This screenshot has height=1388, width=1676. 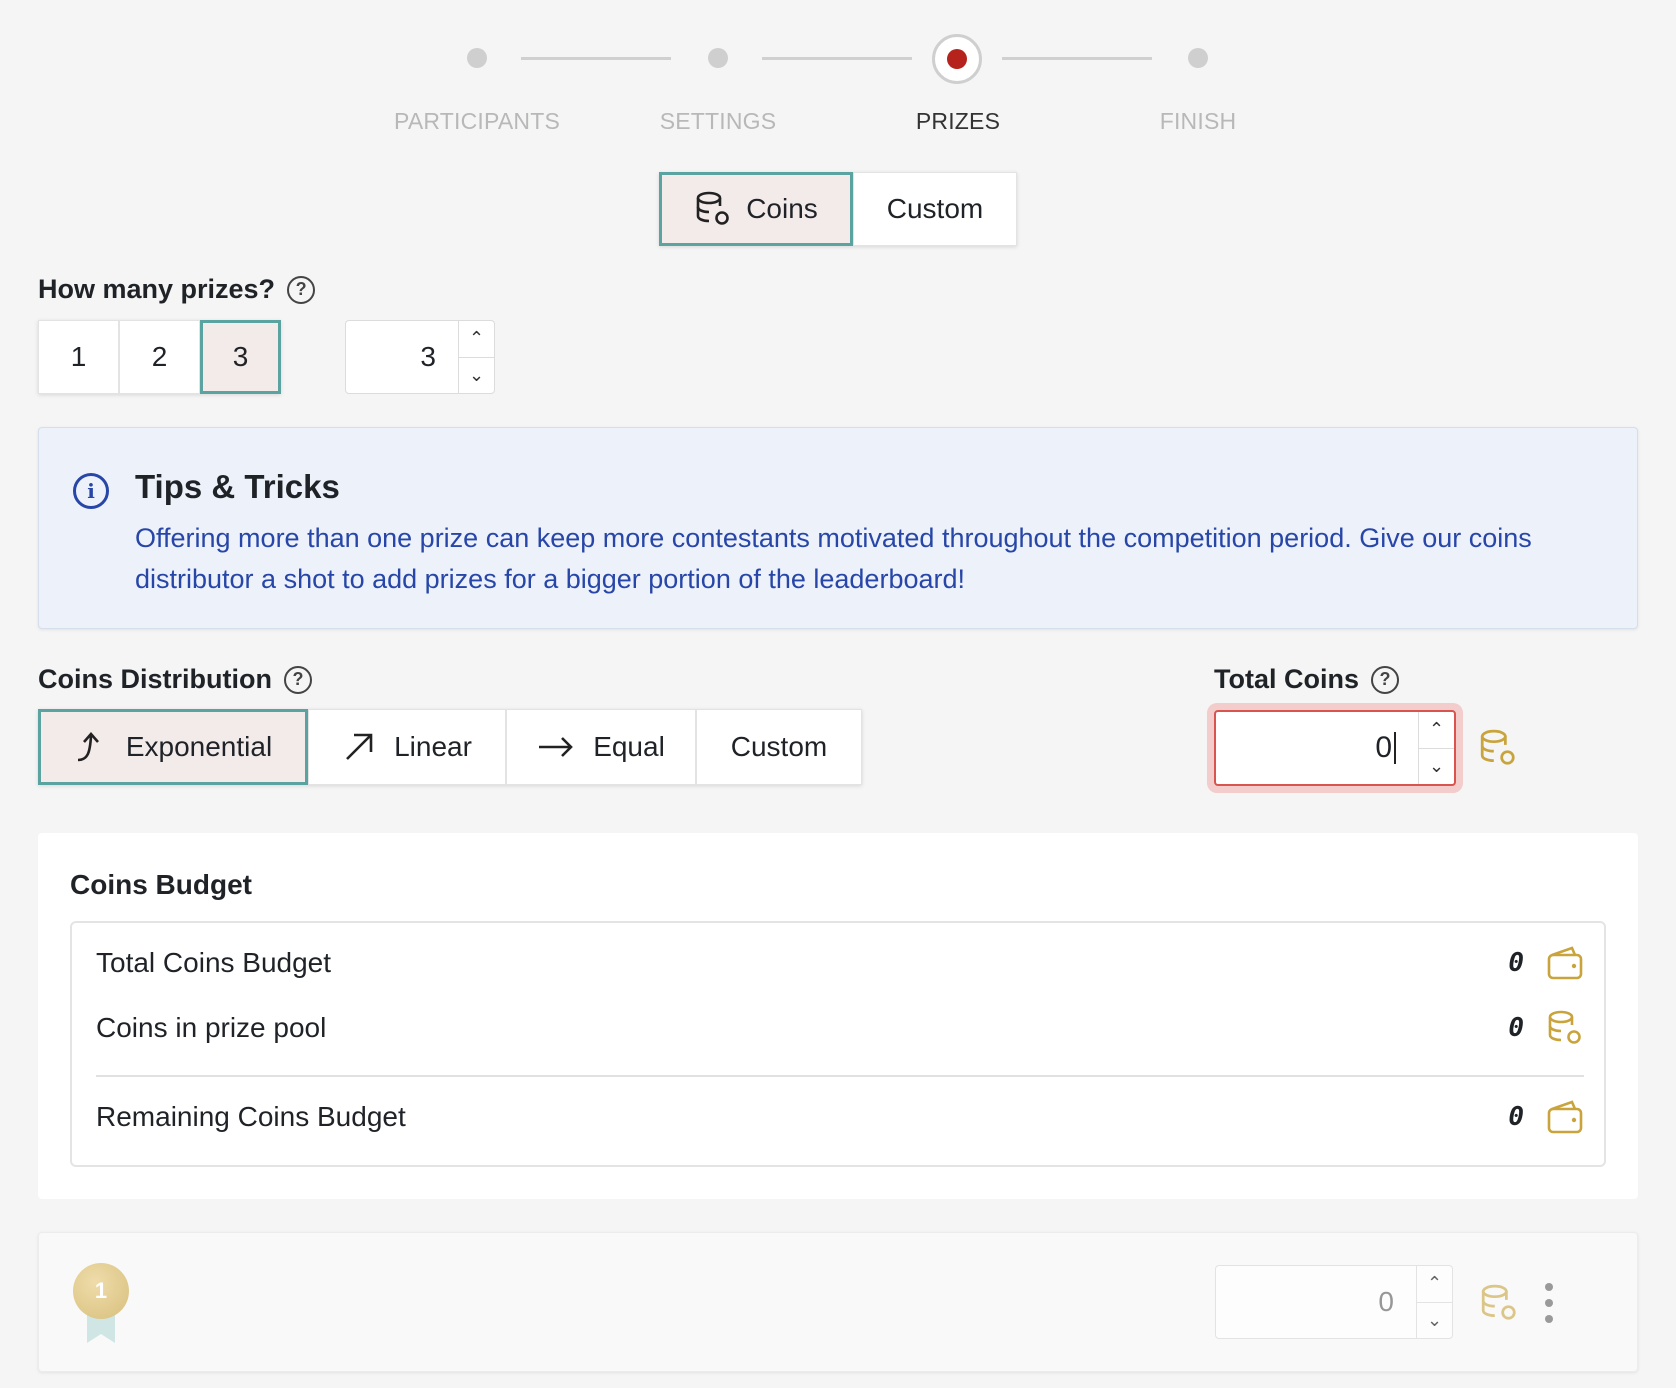 What do you see at coordinates (1286, 679) in the screenshot?
I see `total-coins-label-text: Total Coins` at bounding box center [1286, 679].